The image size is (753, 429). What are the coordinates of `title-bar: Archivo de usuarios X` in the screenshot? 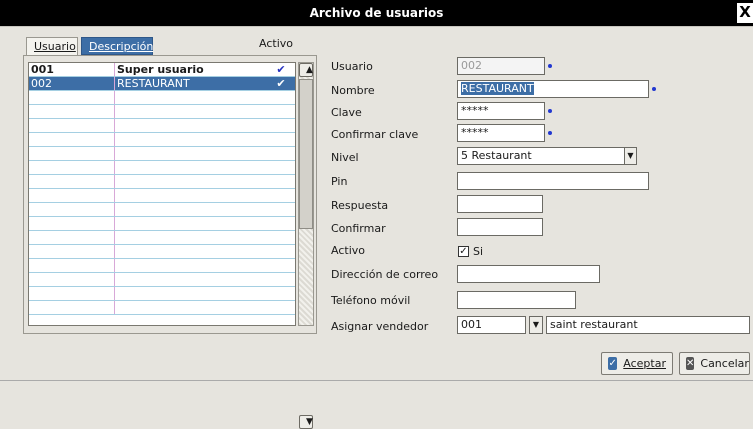 It's located at (376, 13).